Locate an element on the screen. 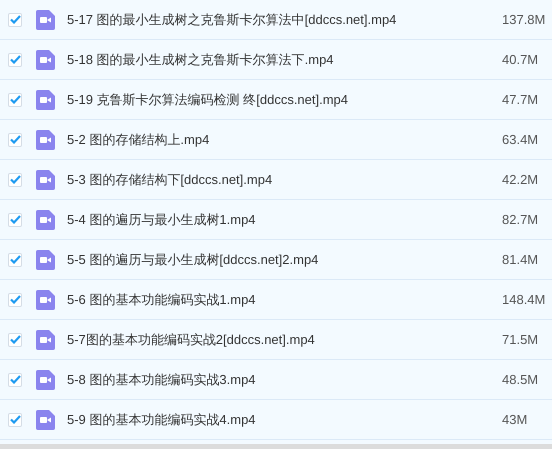 This screenshot has height=449, width=552. file-size: 47.7M is located at coordinates (521, 99).